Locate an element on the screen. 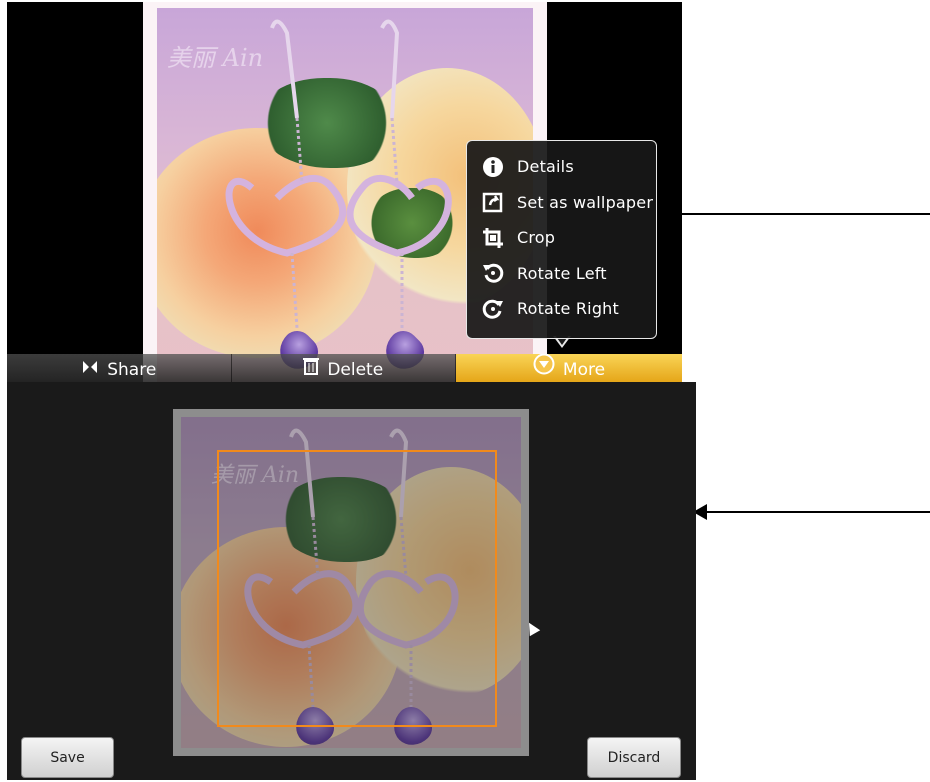 This screenshot has height=782, width=930. share-icon is located at coordinates (90, 370).